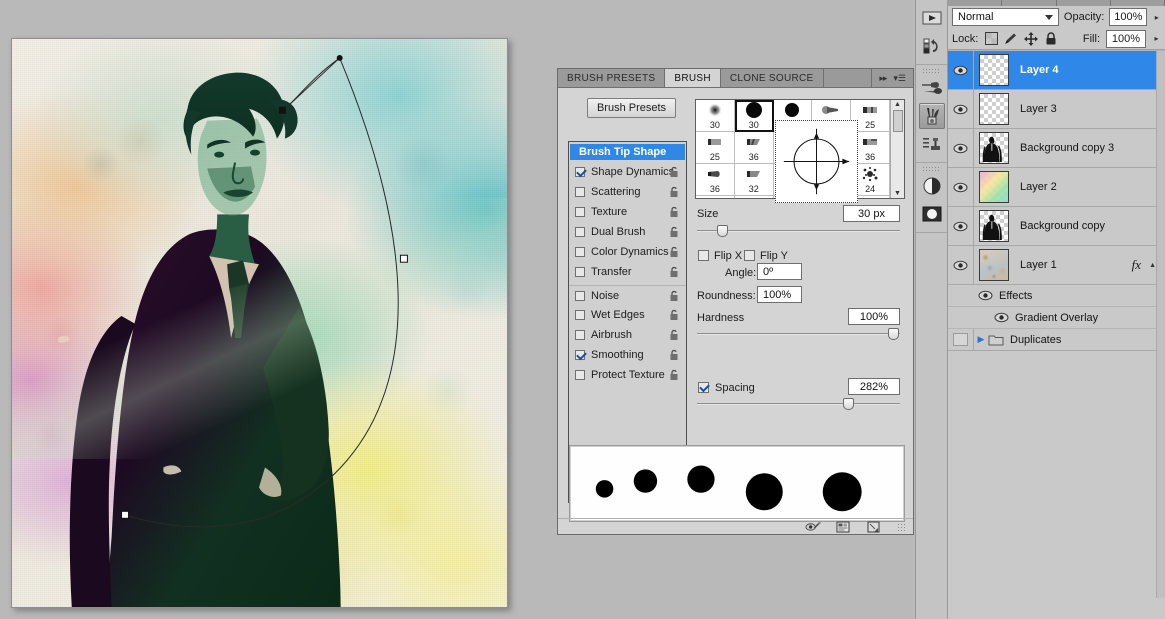  I want to click on collapse-panel-icon: ▸▸, so click(883, 78).